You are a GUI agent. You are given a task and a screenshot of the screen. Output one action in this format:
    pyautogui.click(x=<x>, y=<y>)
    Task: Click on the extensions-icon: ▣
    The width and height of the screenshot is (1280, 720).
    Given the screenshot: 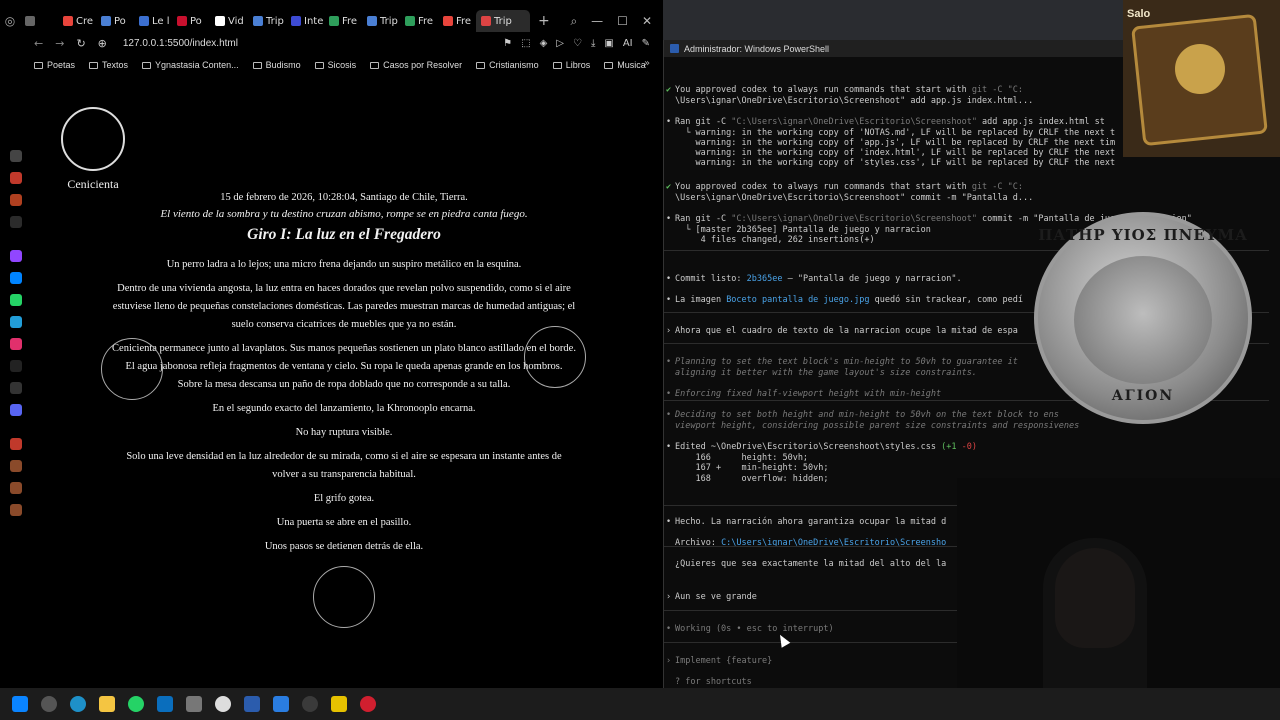 What is the action you would take?
    pyautogui.click(x=608, y=43)
    